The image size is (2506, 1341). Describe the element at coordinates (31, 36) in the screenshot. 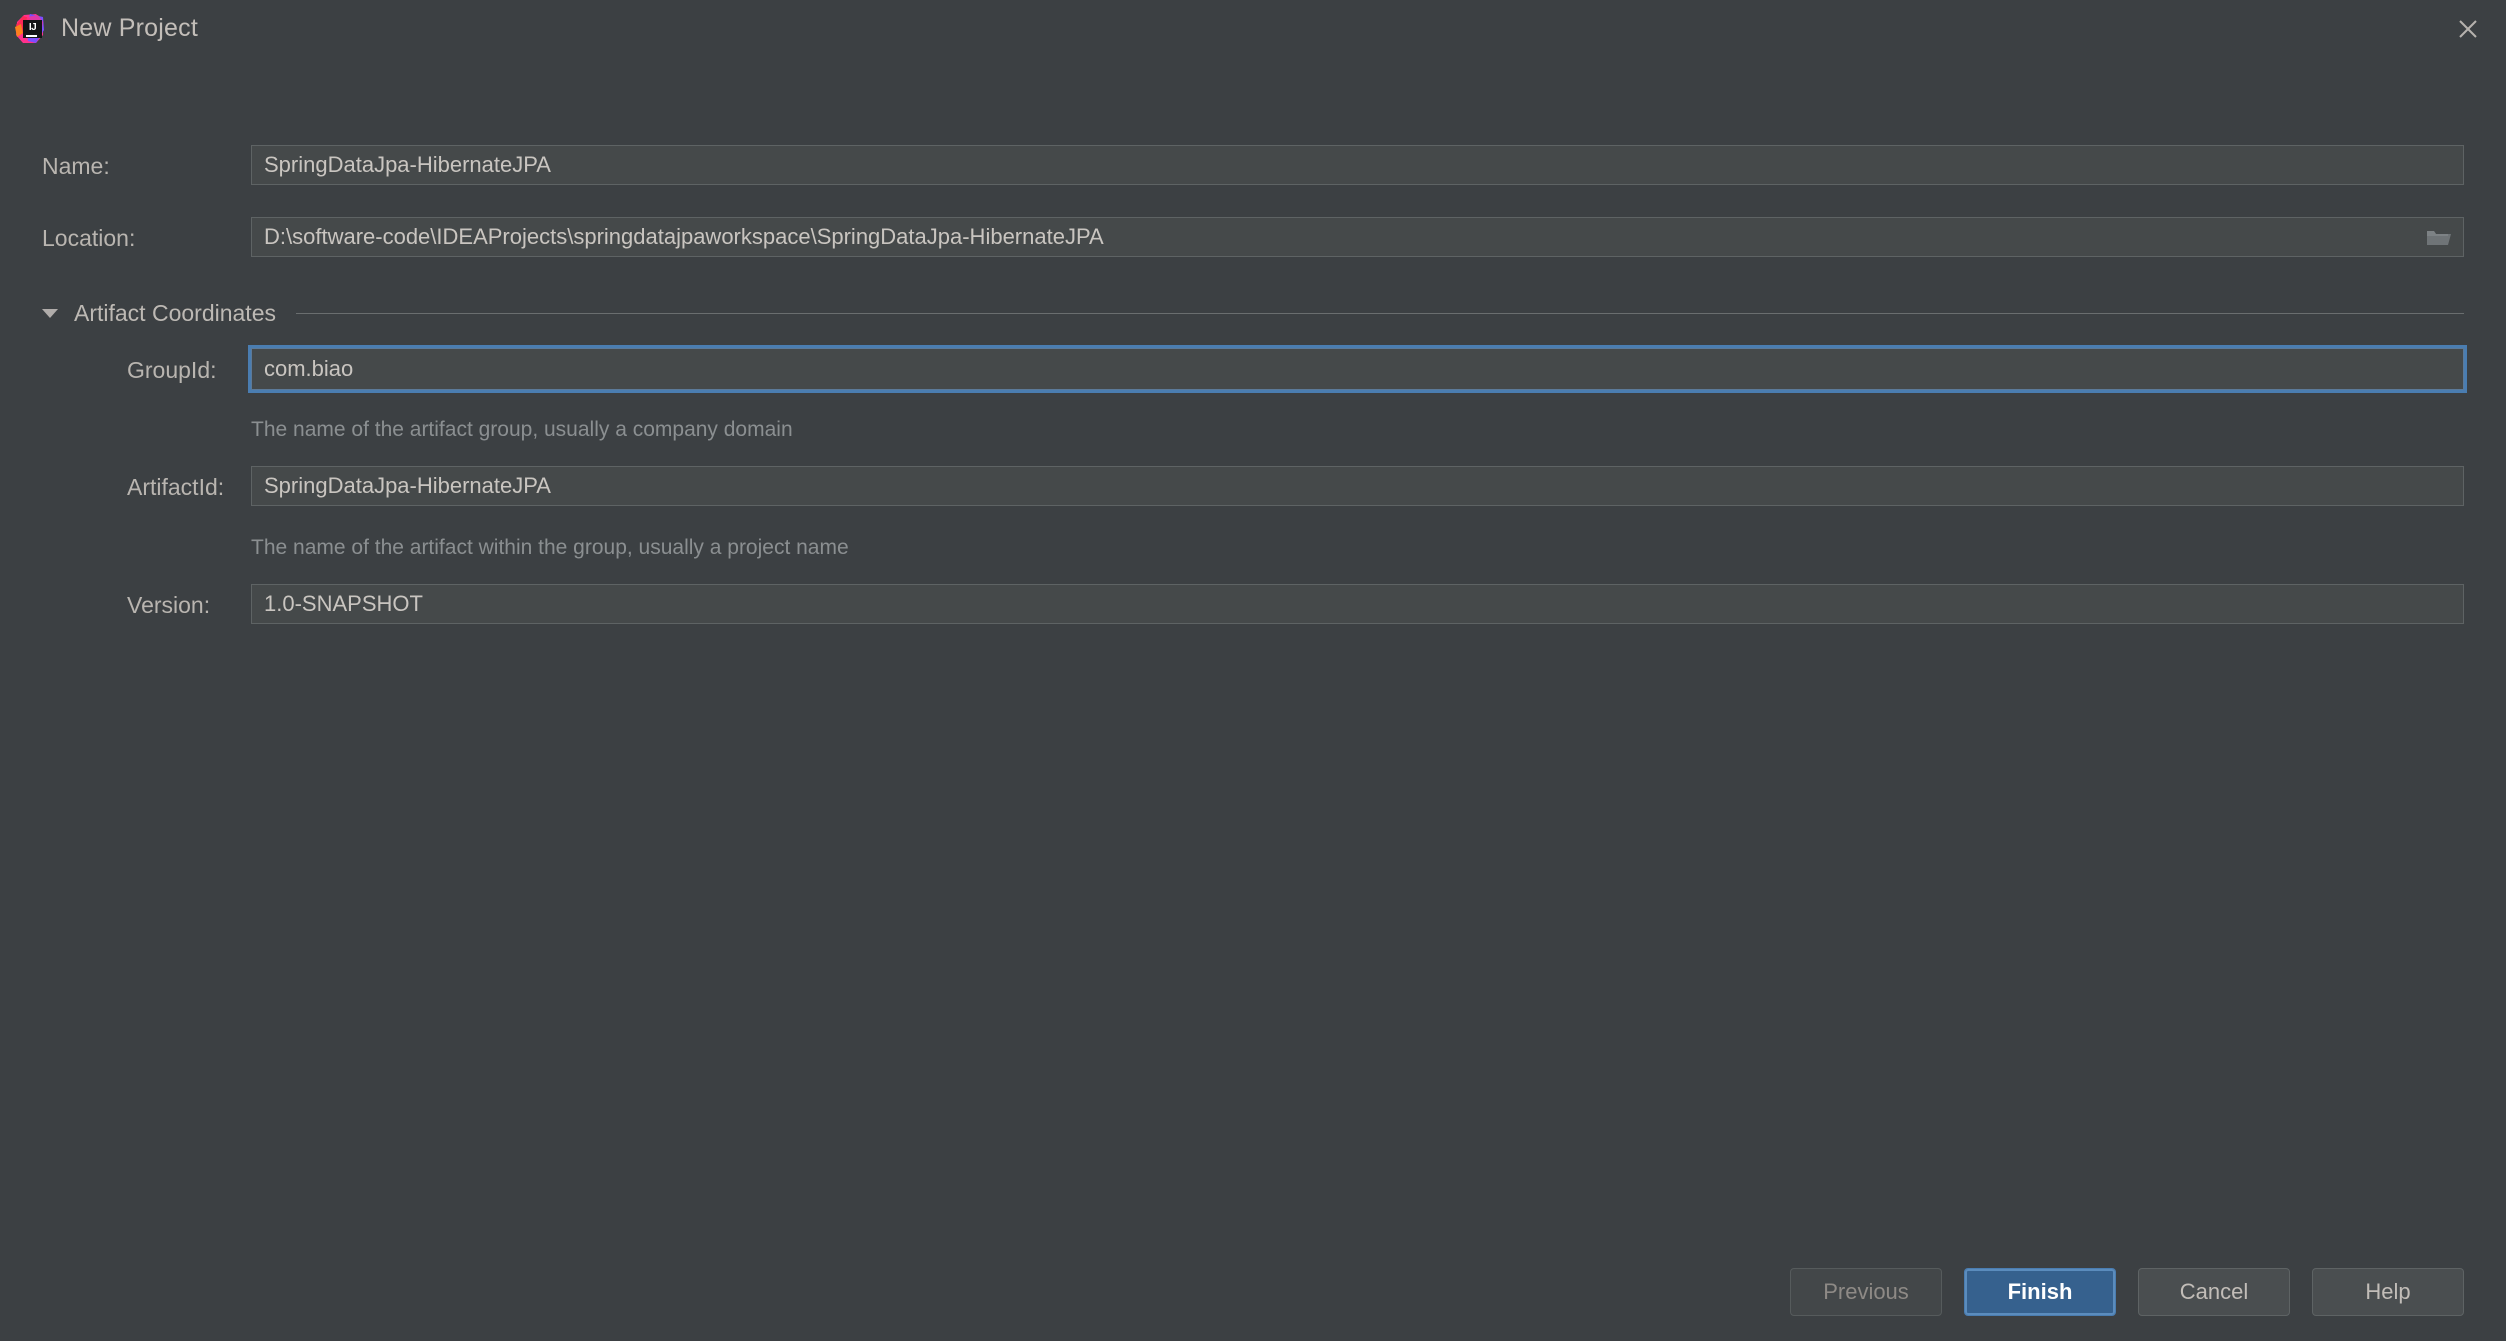

I see `logo-underline` at that location.